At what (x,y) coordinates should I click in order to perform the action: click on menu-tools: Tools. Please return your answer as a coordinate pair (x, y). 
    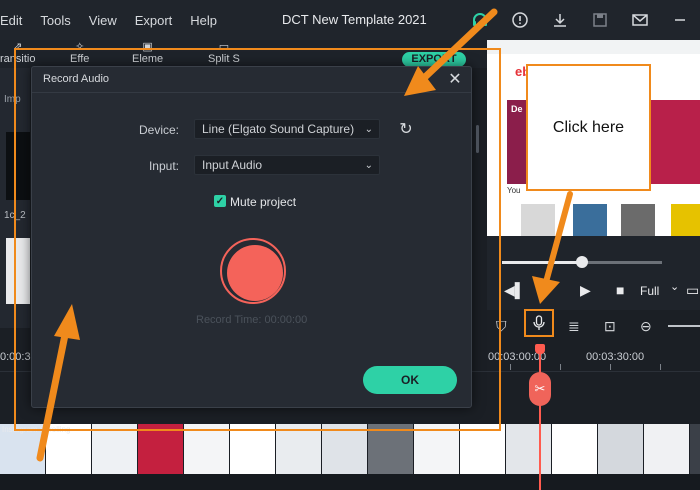
    Looking at the image, I should click on (55, 20).